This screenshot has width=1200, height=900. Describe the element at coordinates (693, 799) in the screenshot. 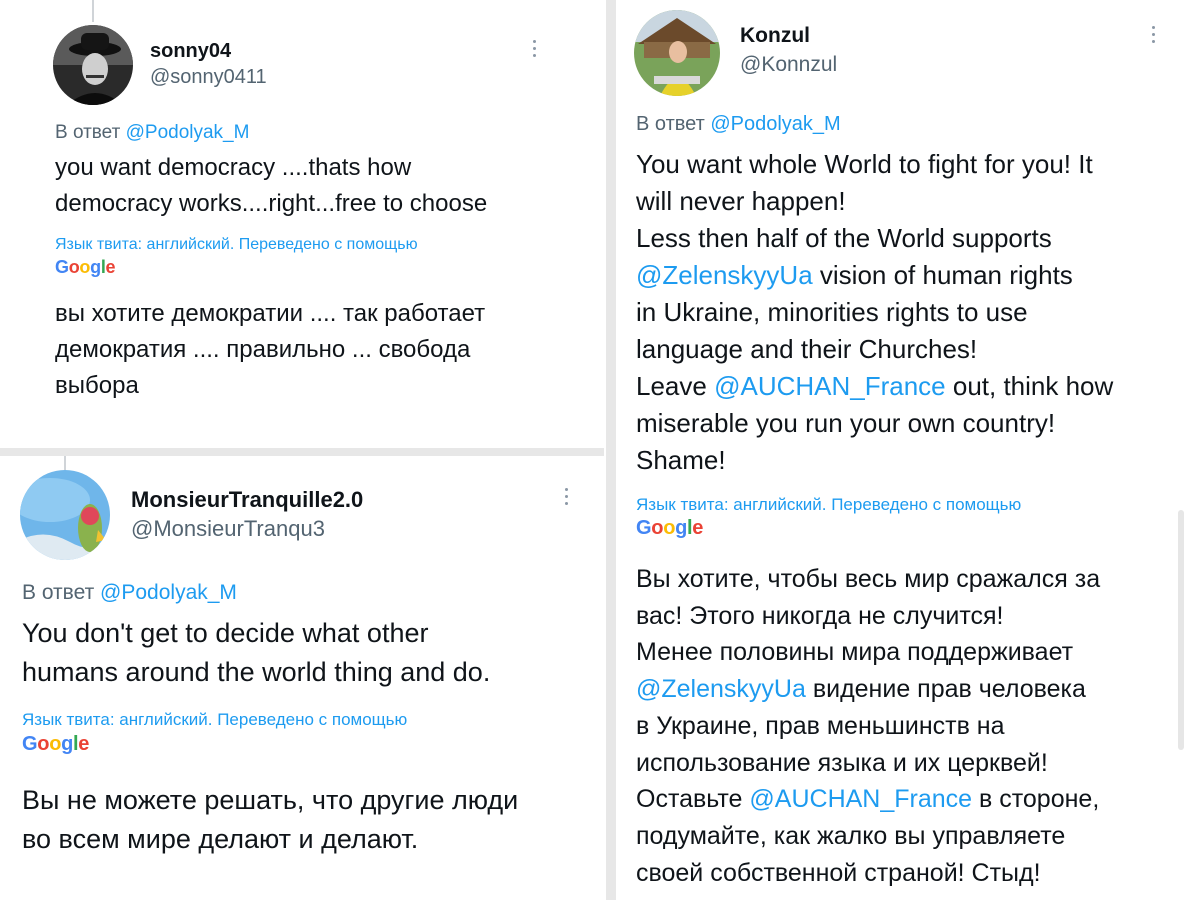

I see `text-segment: Оставьте` at that location.